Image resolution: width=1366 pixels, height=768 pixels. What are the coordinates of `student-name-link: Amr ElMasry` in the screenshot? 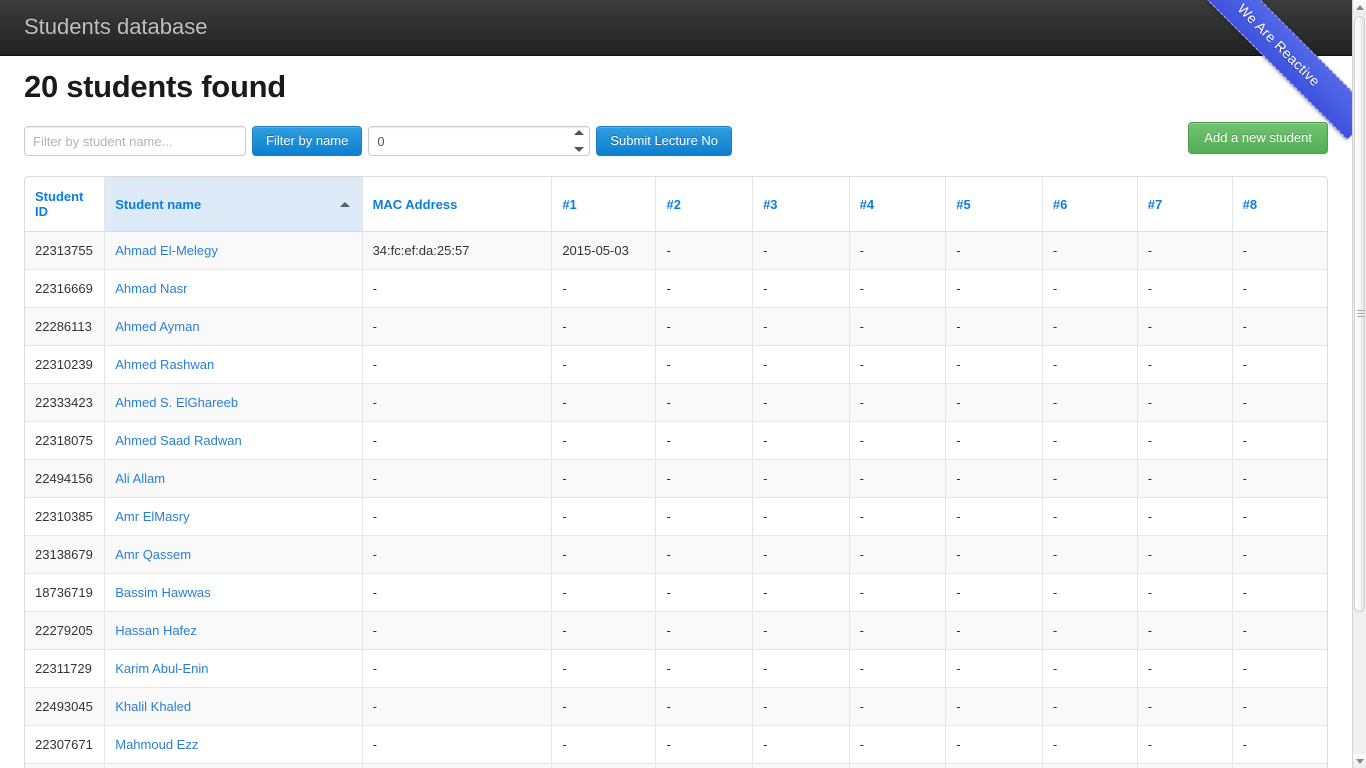 It's located at (152, 516).